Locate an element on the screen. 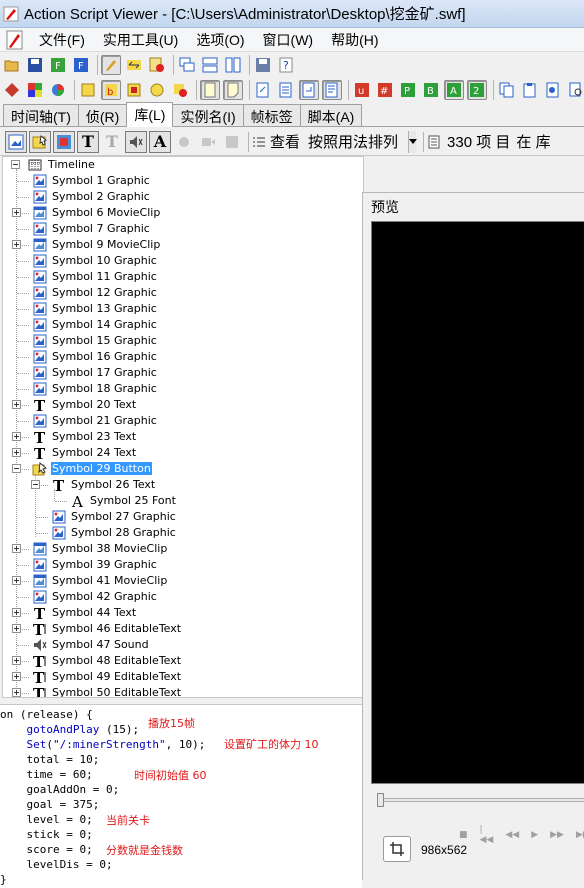  tab-frame-labels: 帧标签 is located at coordinates (271, 115).